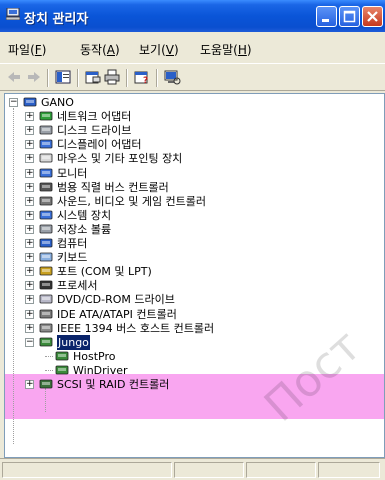 Image resolution: width=385 pixels, height=480 pixels. I want to click on node-label: IDE ATA/ATAPI 컨트롤러, so click(117, 314).